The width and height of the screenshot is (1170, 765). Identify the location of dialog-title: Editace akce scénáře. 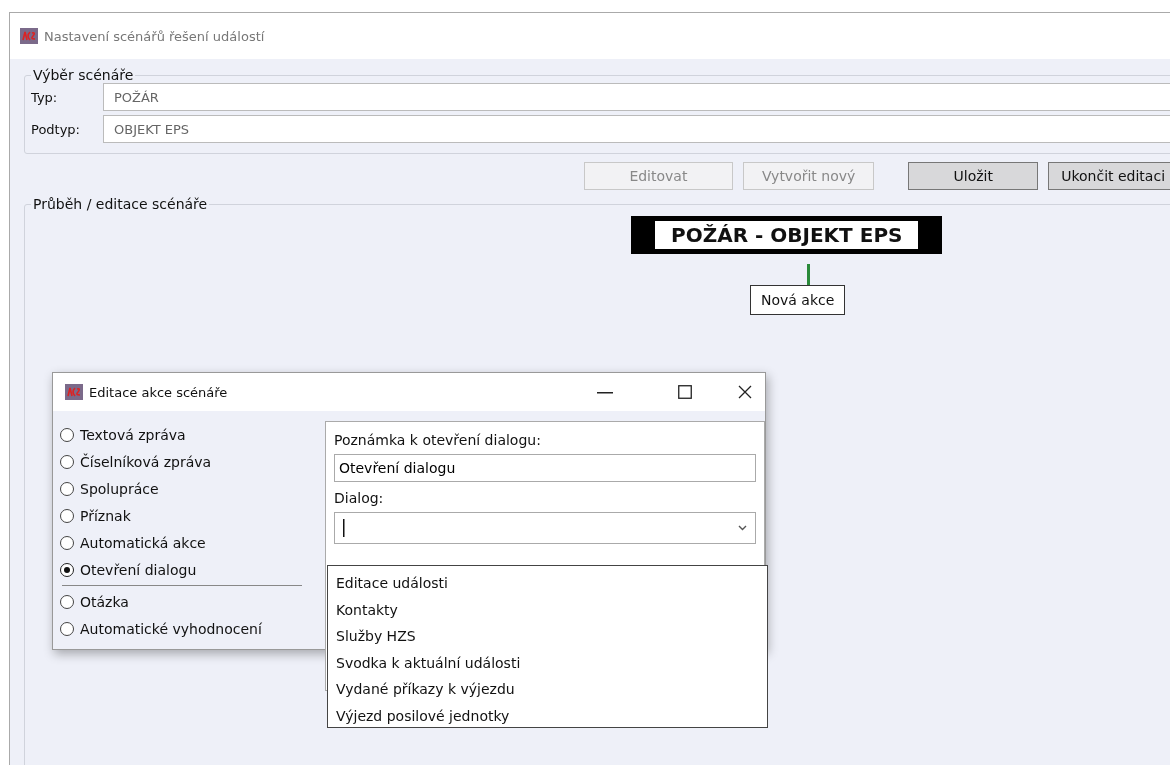
(158, 392).